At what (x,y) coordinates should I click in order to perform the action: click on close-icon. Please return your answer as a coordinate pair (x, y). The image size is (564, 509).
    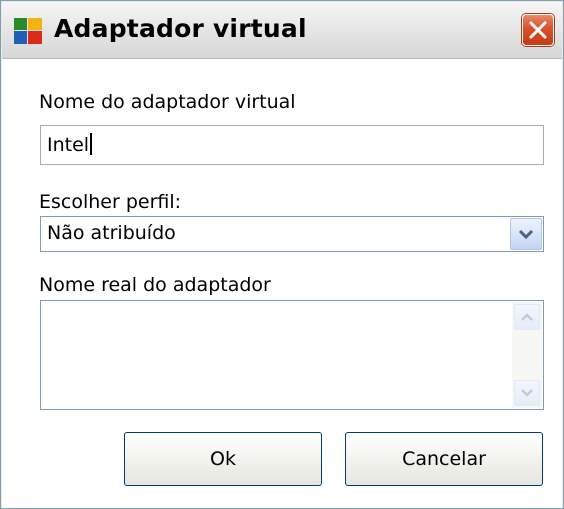
    Looking at the image, I should click on (538, 30).